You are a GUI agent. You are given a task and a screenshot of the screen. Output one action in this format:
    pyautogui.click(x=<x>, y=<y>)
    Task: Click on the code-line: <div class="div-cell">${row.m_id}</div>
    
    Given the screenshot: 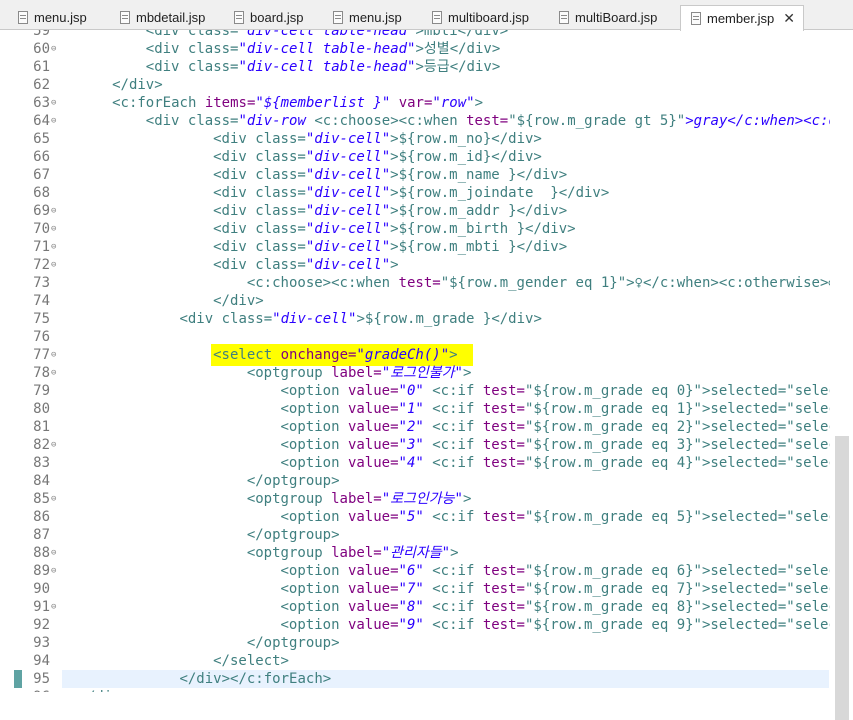 What is the action you would take?
    pyautogui.click(x=377, y=157)
    